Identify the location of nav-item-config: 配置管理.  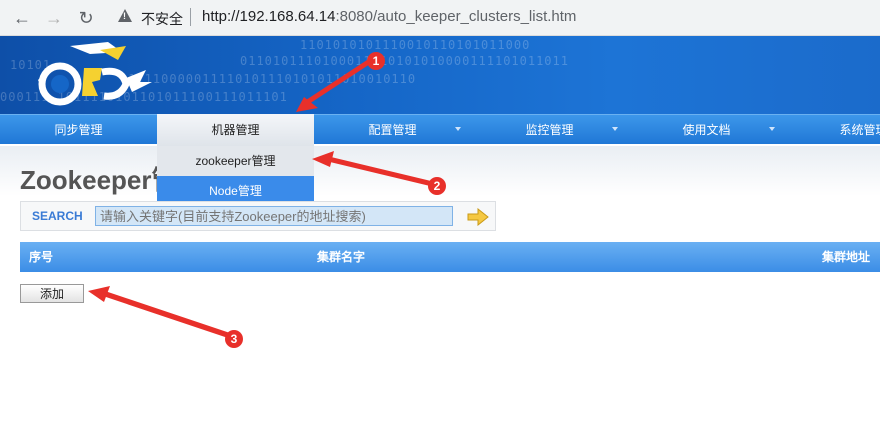
(392, 130).